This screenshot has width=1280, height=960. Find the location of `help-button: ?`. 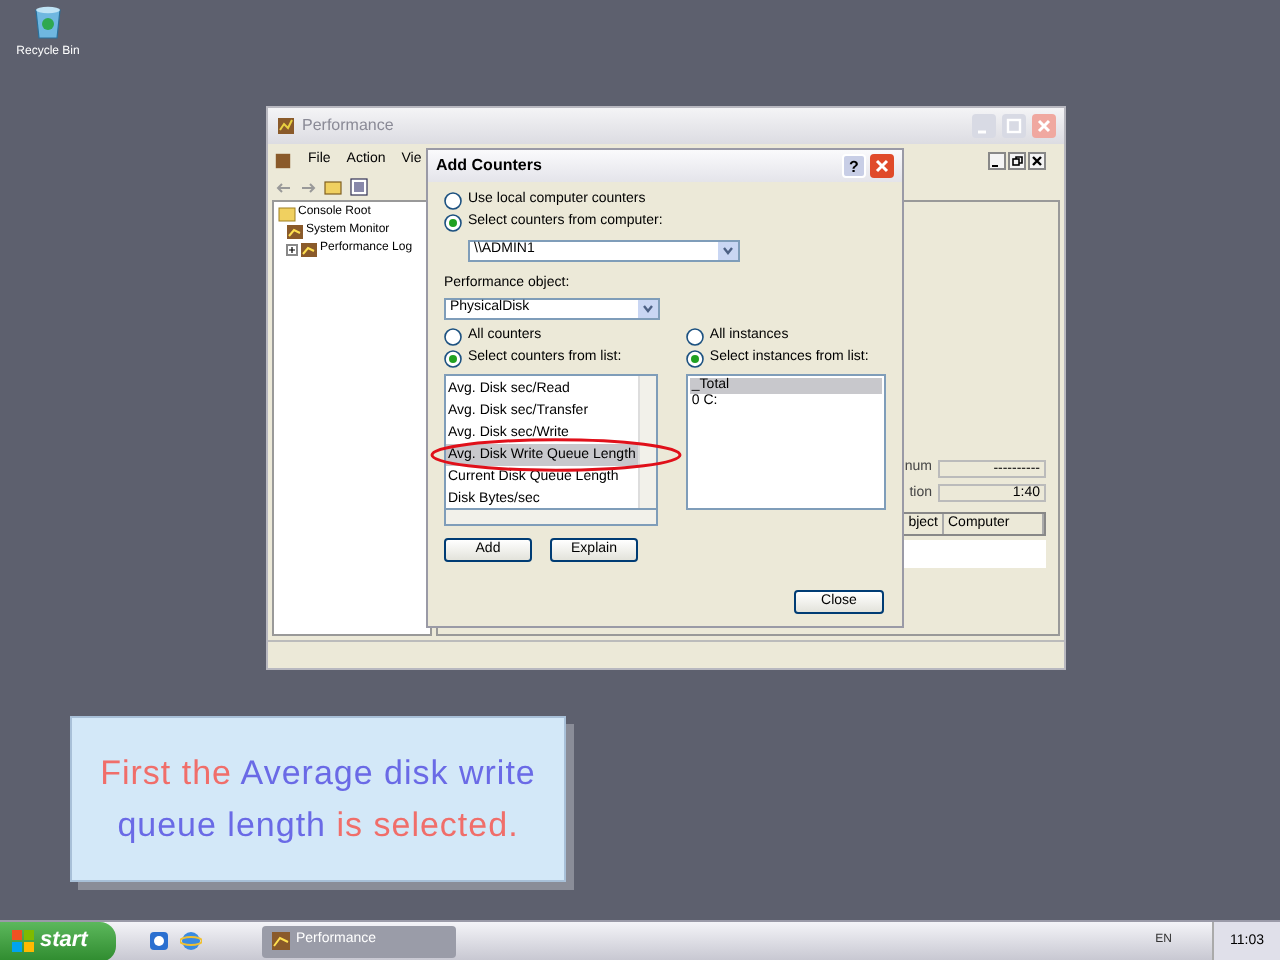

help-button: ? is located at coordinates (854, 166).